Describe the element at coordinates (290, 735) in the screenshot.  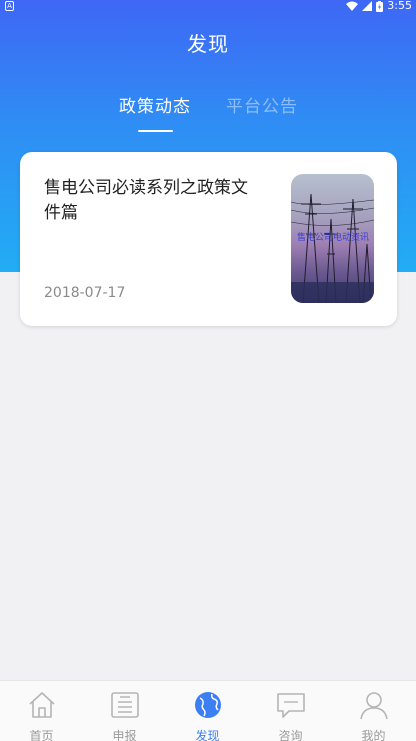
I see `nav-consult-label: 咨询` at that location.